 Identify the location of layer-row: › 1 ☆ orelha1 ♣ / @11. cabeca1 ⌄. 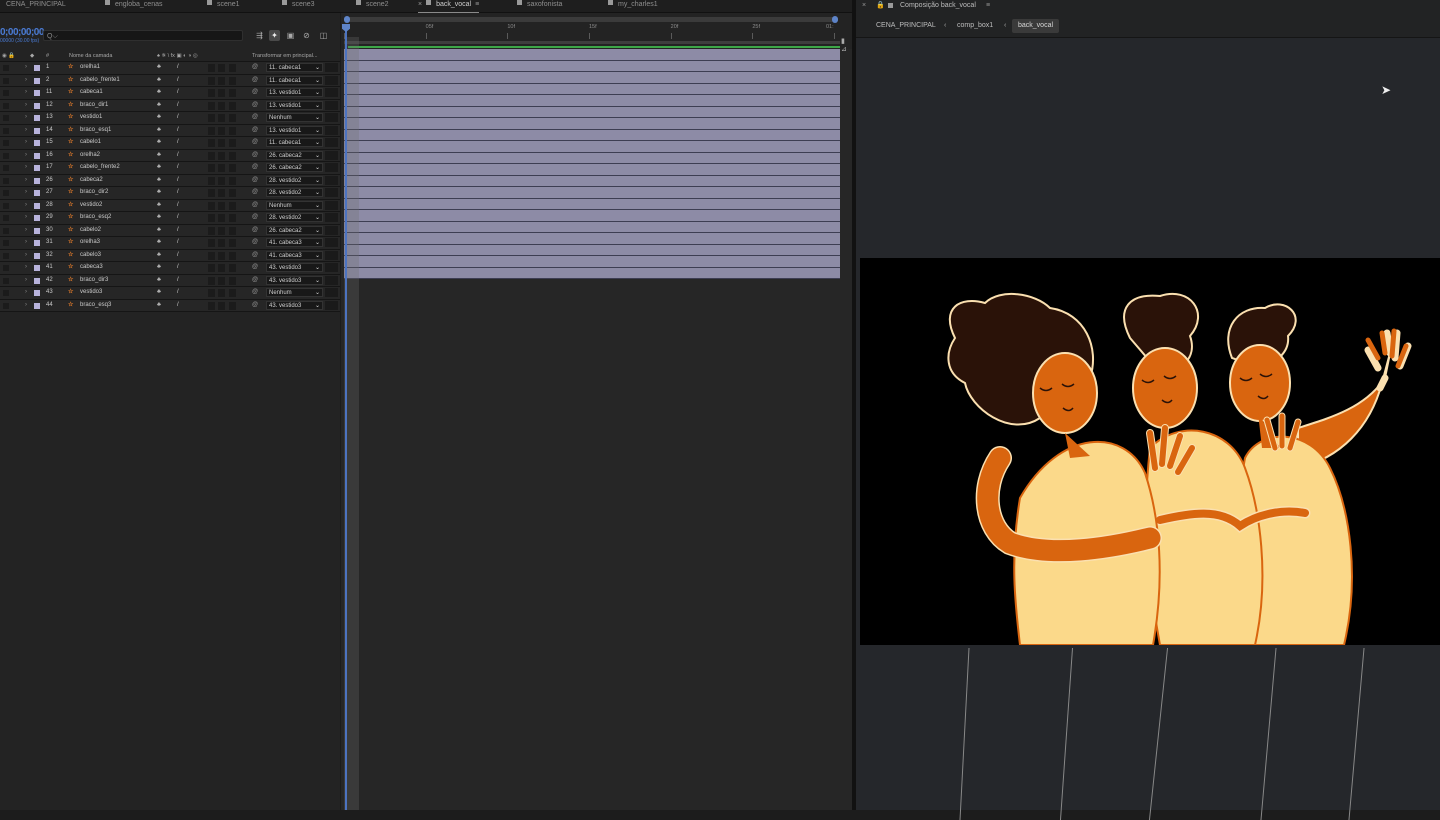
(170, 68).